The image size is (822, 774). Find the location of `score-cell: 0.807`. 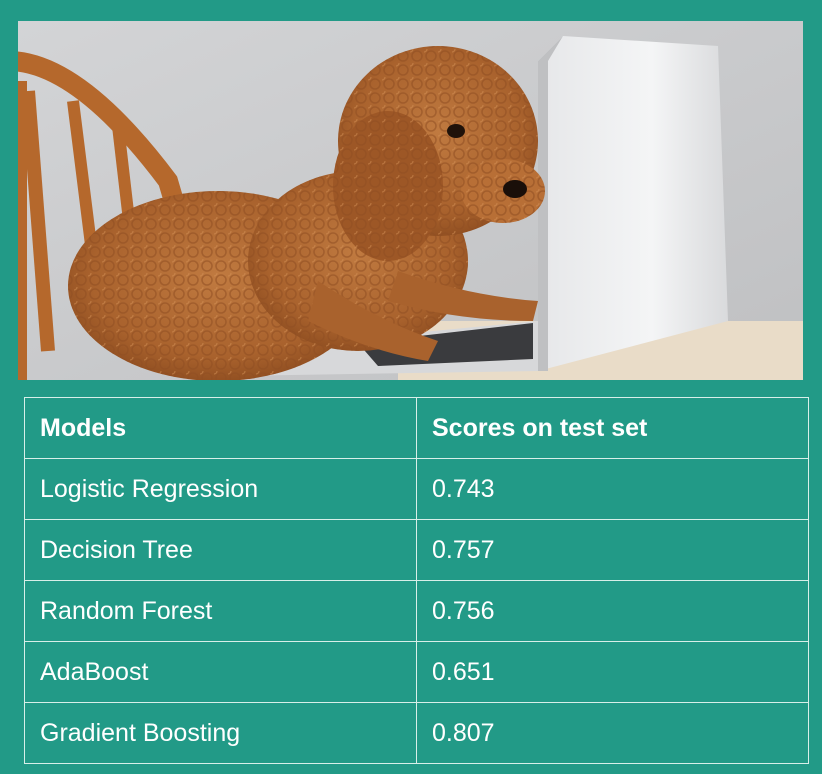

score-cell: 0.807 is located at coordinates (612, 733).